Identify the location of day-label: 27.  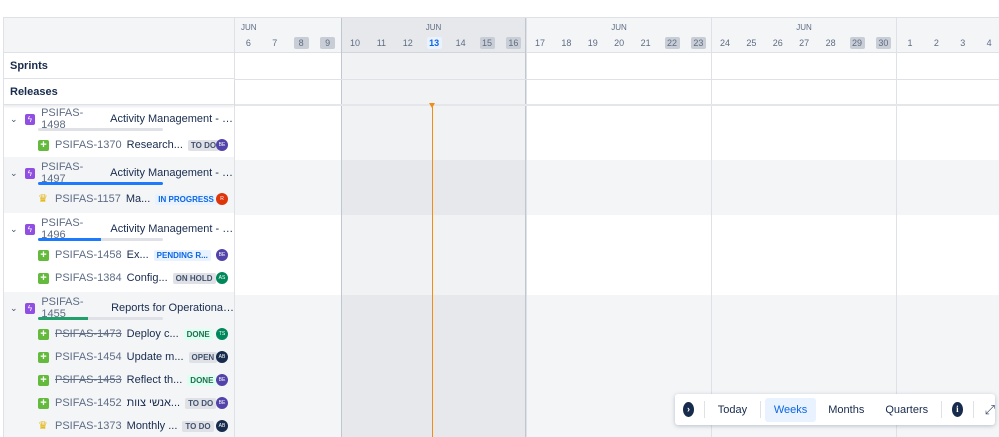
(804, 43).